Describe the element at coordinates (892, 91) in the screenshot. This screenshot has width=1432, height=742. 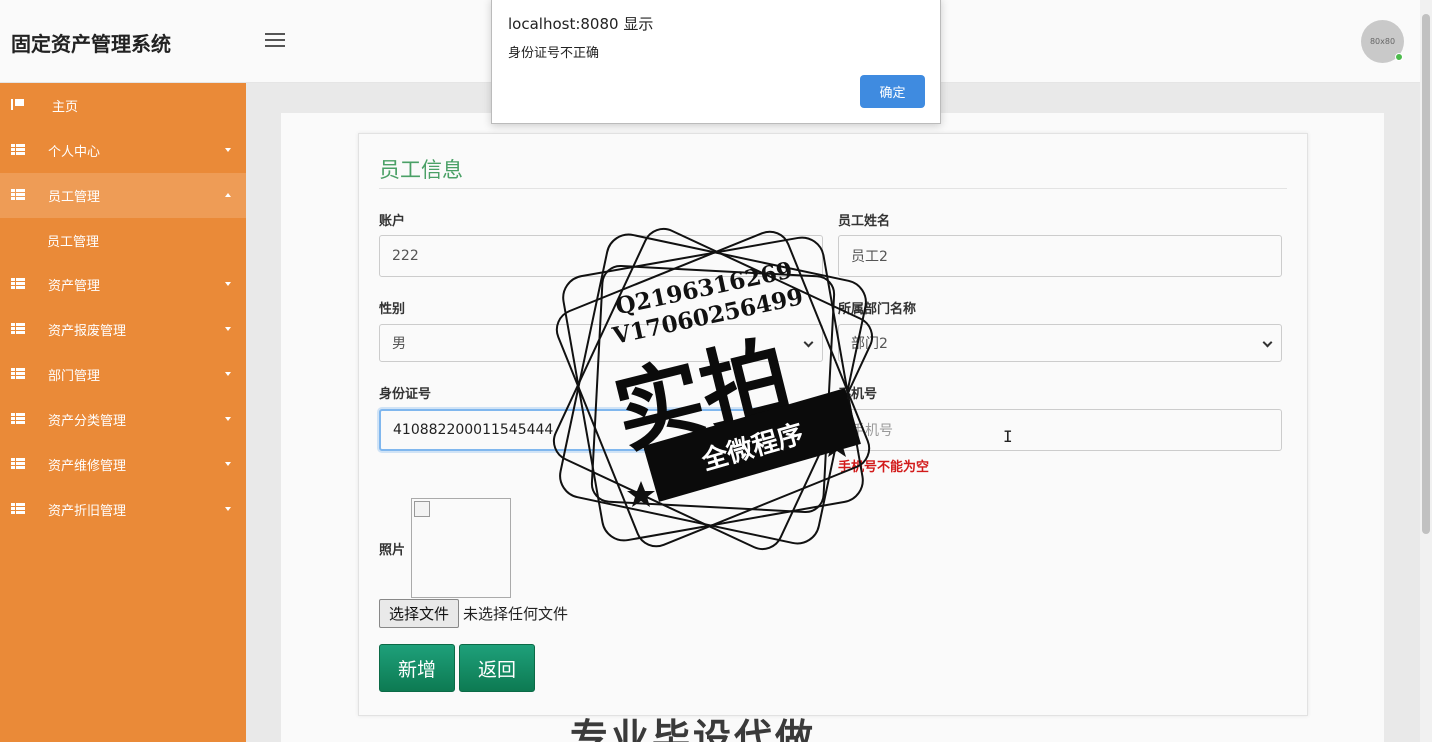
I see `dialog-ok-button: 确定` at that location.